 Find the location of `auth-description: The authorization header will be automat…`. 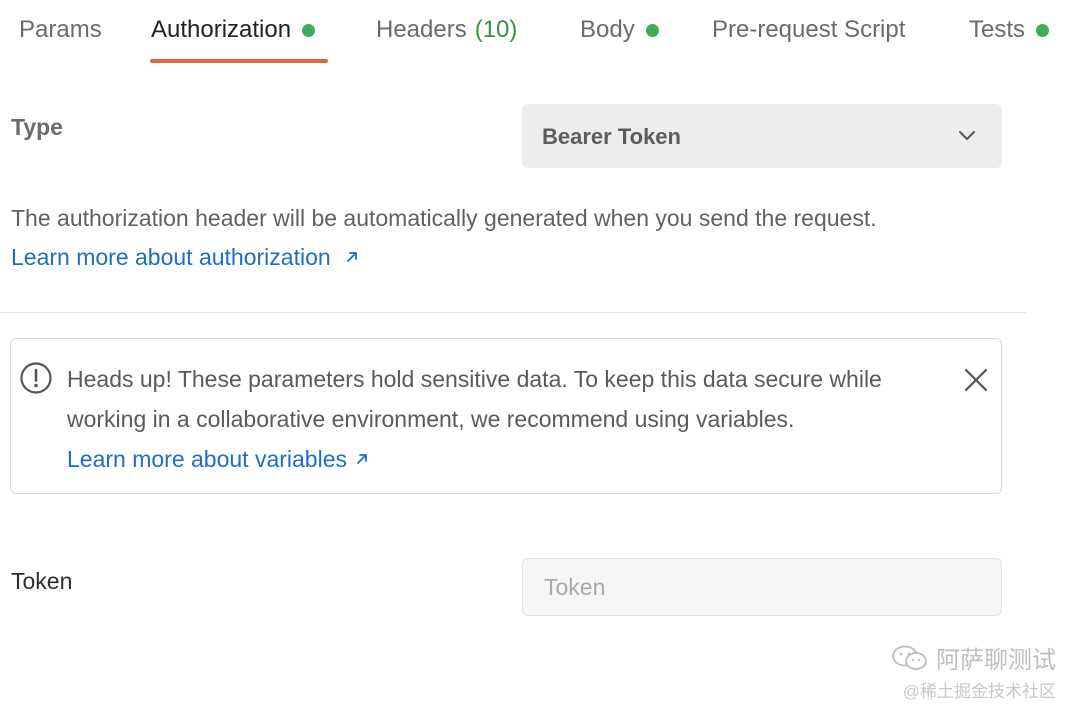

auth-description: The authorization header will be automat… is located at coordinates (444, 218).